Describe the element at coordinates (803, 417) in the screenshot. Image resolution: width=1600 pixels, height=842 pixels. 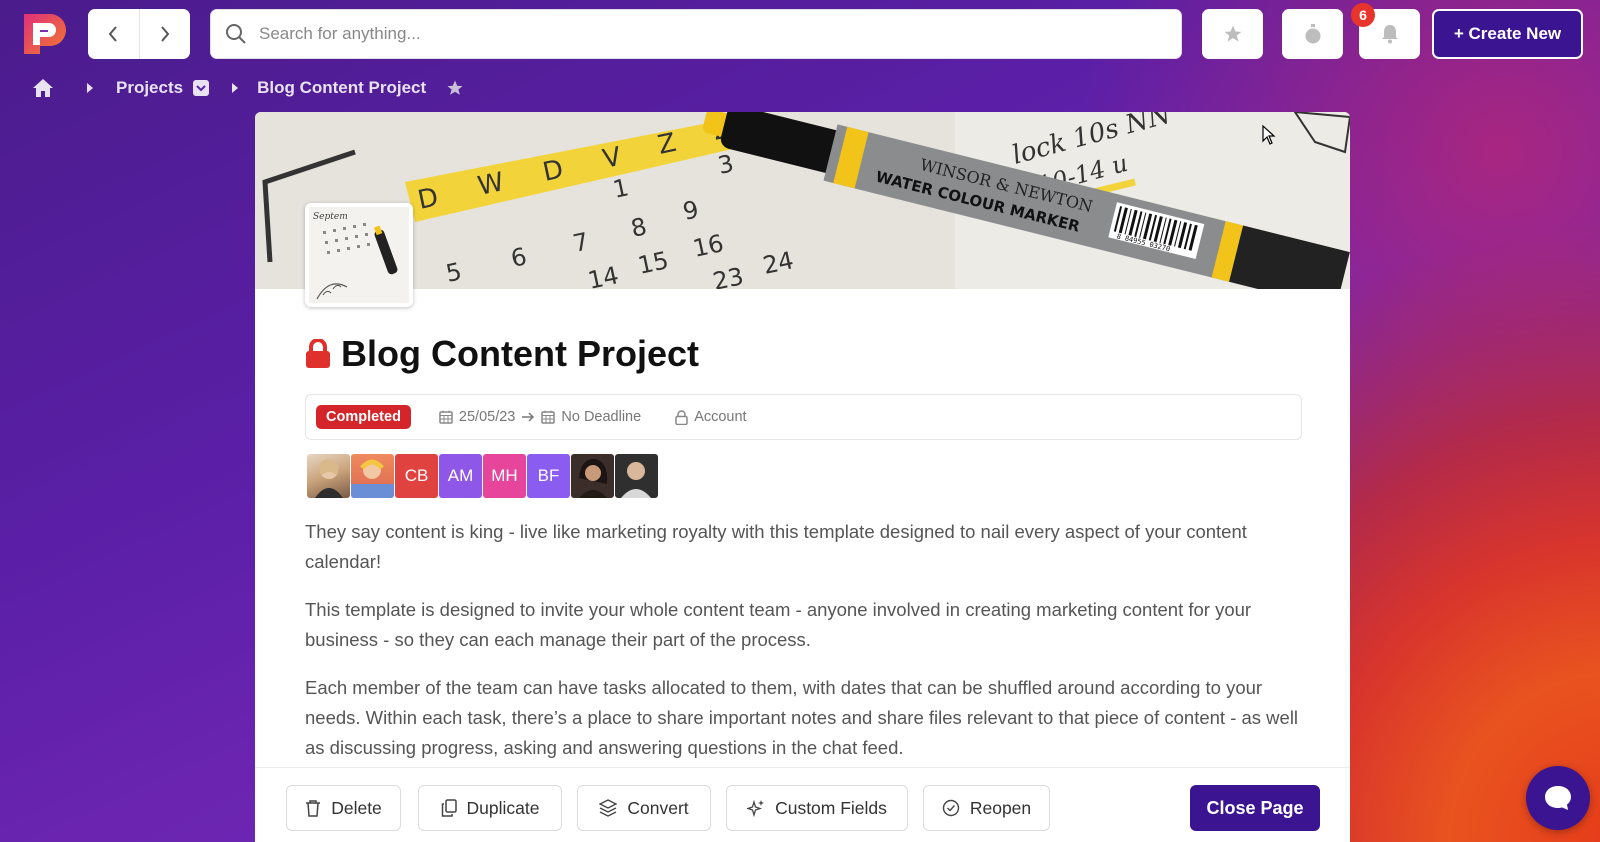
I see `page-meta-bar: Completed 25/05/23 No Deadline Account` at that location.